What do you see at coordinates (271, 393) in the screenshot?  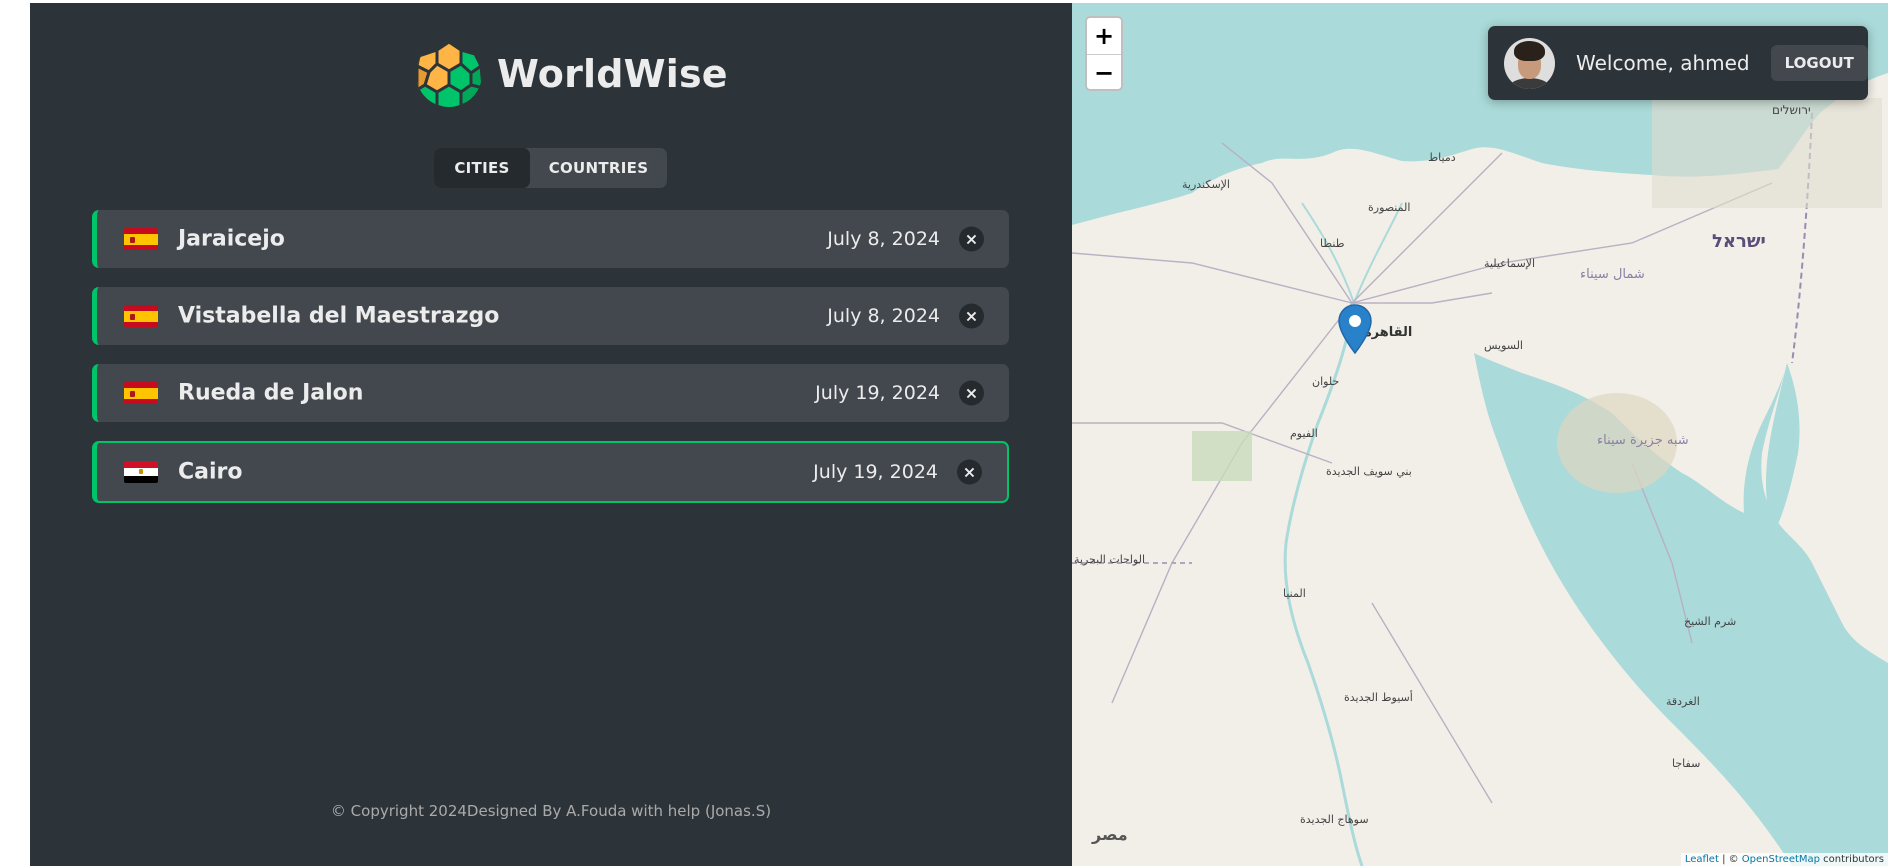 I see `city-name: Rueda de Jalon` at bounding box center [271, 393].